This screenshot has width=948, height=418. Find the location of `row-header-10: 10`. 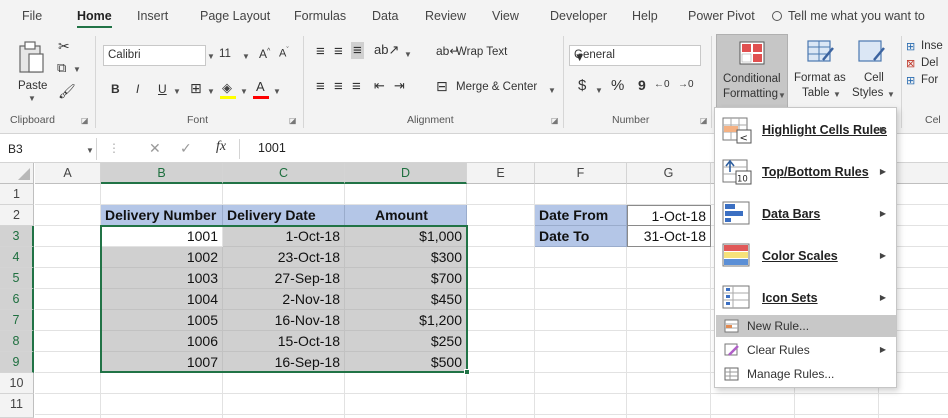

row-header-10: 10 is located at coordinates (17, 383).